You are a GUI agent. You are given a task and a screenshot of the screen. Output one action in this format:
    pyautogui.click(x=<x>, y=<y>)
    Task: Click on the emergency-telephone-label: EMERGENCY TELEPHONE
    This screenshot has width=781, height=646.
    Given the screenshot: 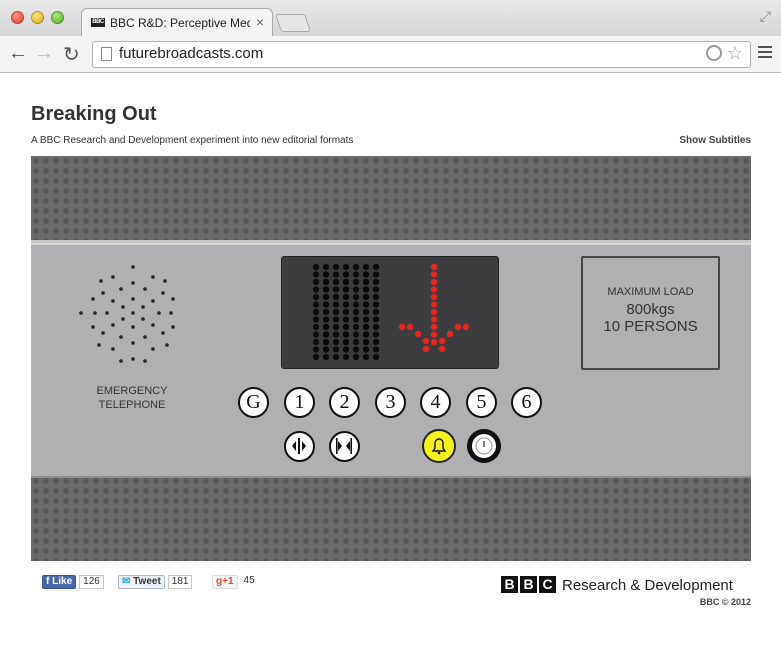 What is the action you would take?
    pyautogui.click(x=132, y=398)
    